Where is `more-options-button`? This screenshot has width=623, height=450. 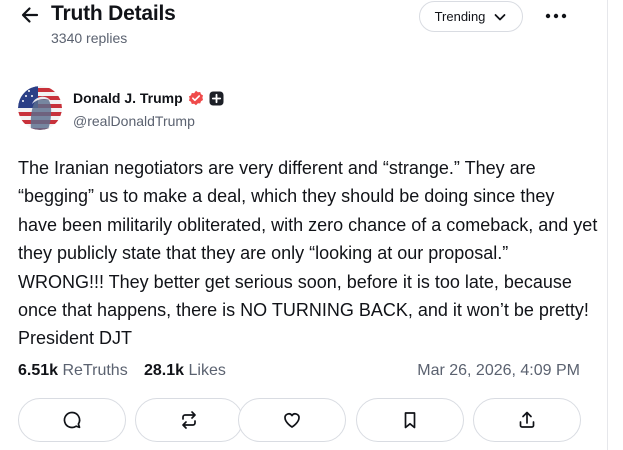
more-options-button is located at coordinates (556, 16).